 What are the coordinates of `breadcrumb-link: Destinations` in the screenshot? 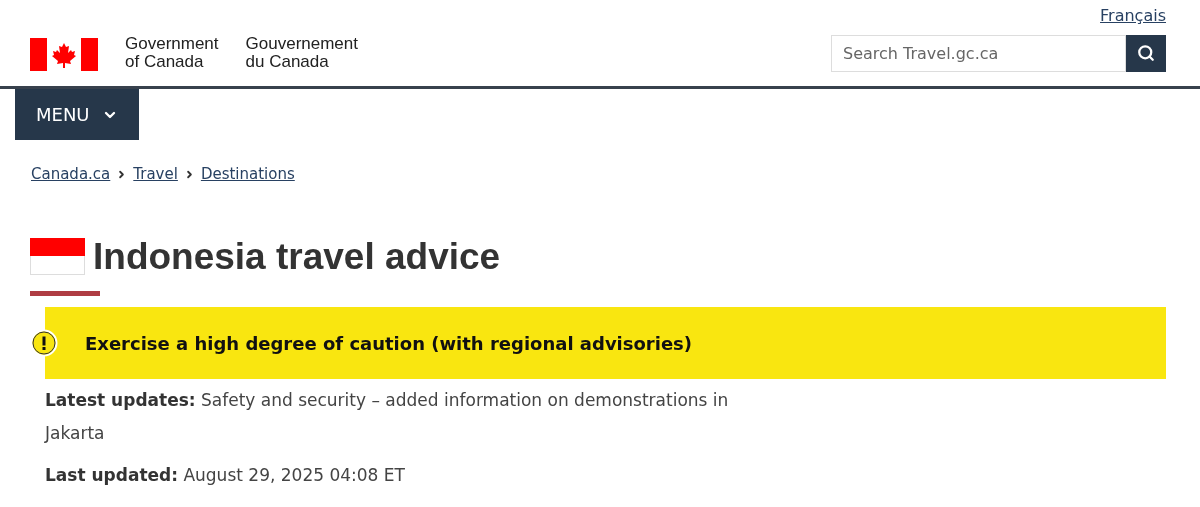 It's located at (247, 174).